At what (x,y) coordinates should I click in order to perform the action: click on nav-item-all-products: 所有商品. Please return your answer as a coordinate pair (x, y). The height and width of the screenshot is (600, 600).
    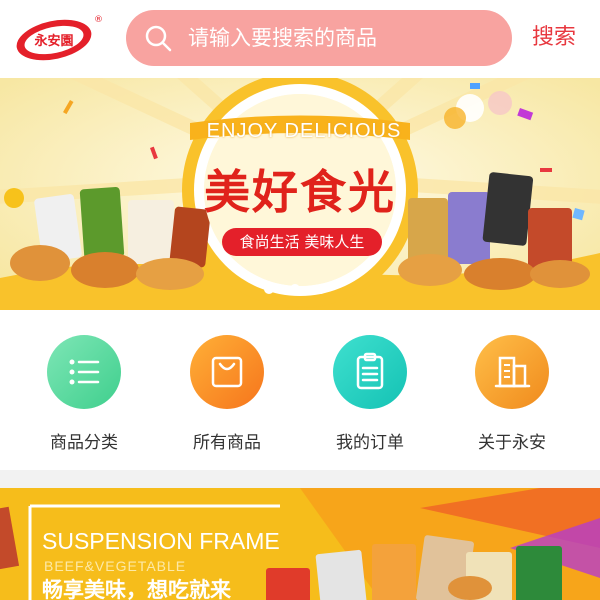
    Looking at the image, I should click on (227, 397).